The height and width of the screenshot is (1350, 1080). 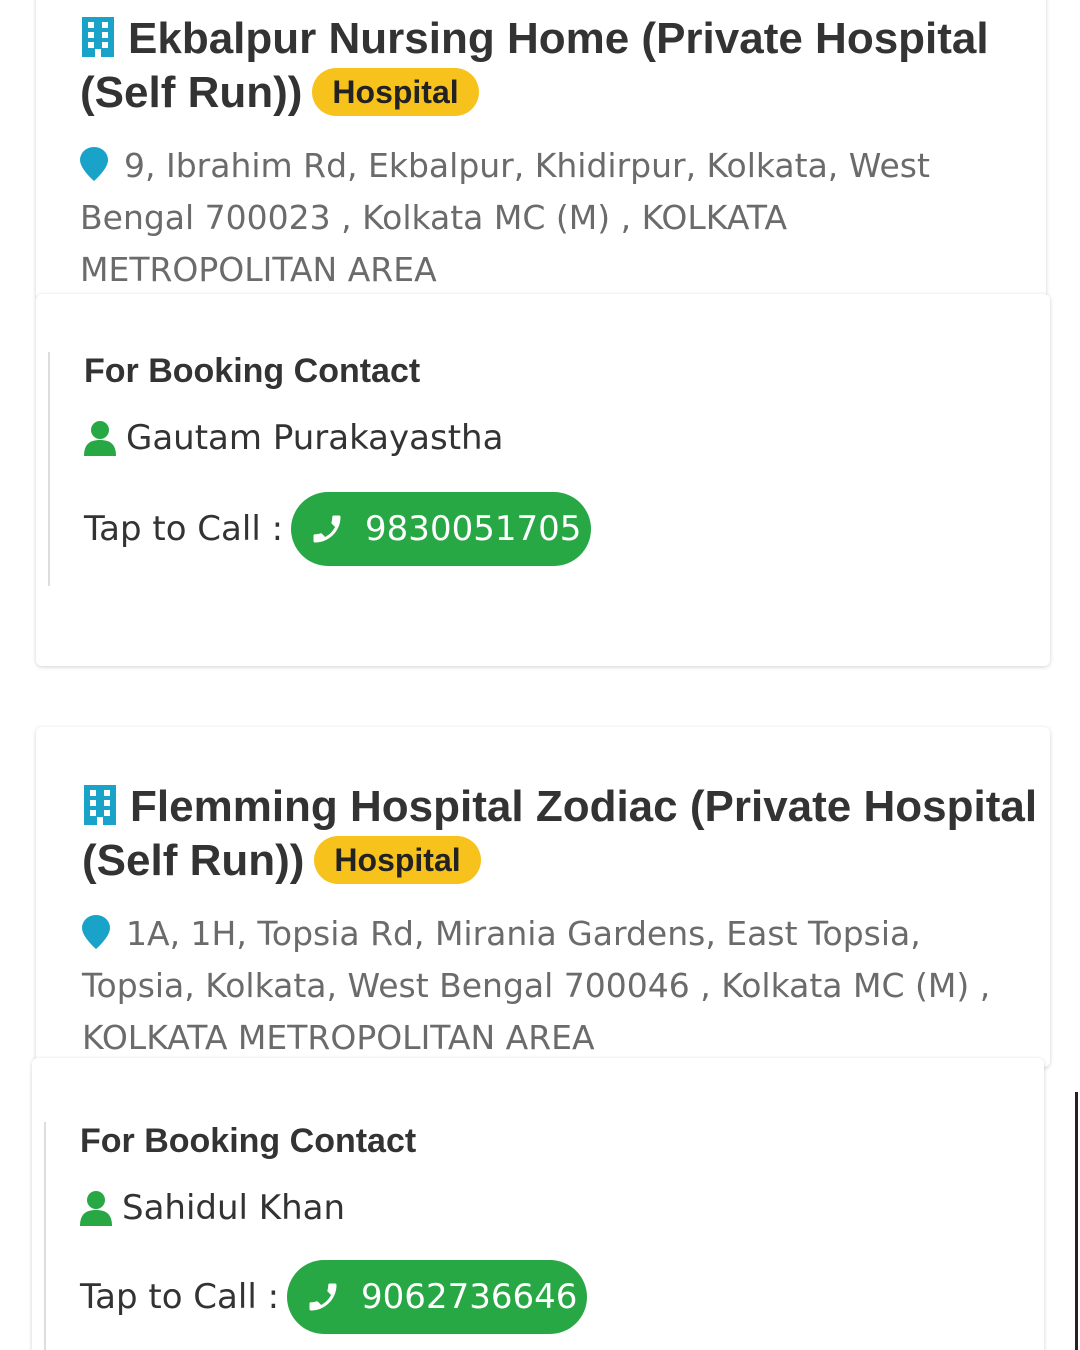 What do you see at coordinates (473, 529) in the screenshot?
I see `phone-number: 9830051705` at bounding box center [473, 529].